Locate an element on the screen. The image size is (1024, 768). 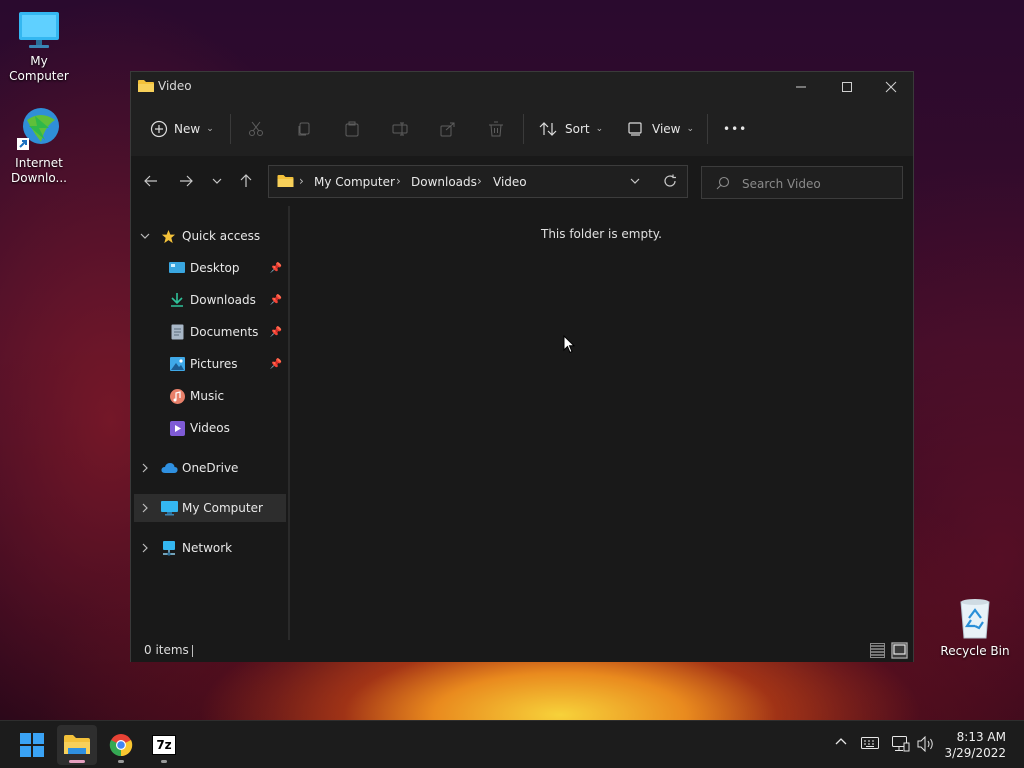
sort-icon is located at coordinates (548, 129).